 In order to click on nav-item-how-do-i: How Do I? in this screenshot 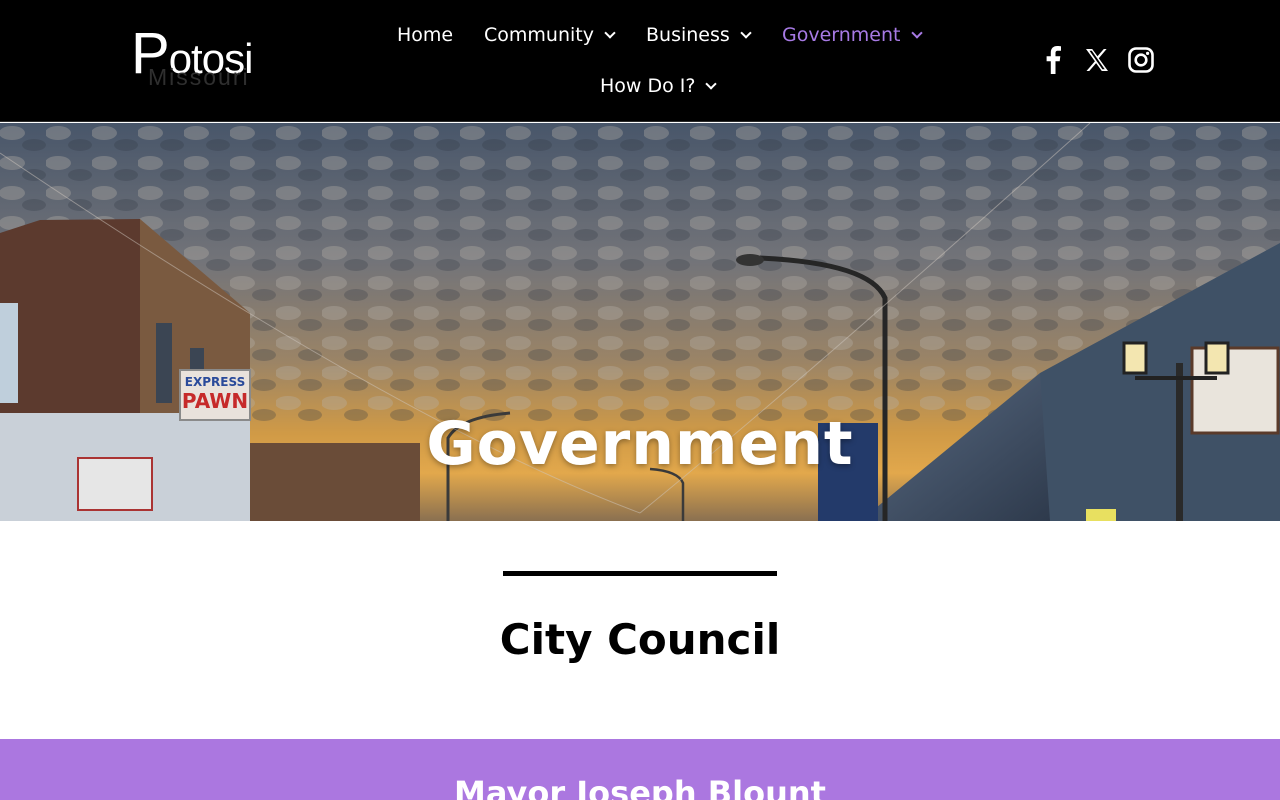, I will do `click(659, 86)`.